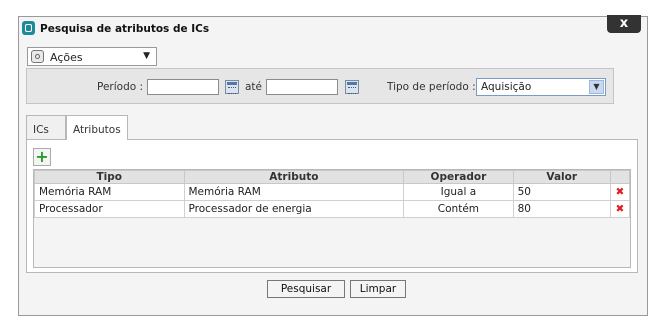  Describe the element at coordinates (294, 209) in the screenshot. I see `cell-atributo: Processador de energia` at that location.